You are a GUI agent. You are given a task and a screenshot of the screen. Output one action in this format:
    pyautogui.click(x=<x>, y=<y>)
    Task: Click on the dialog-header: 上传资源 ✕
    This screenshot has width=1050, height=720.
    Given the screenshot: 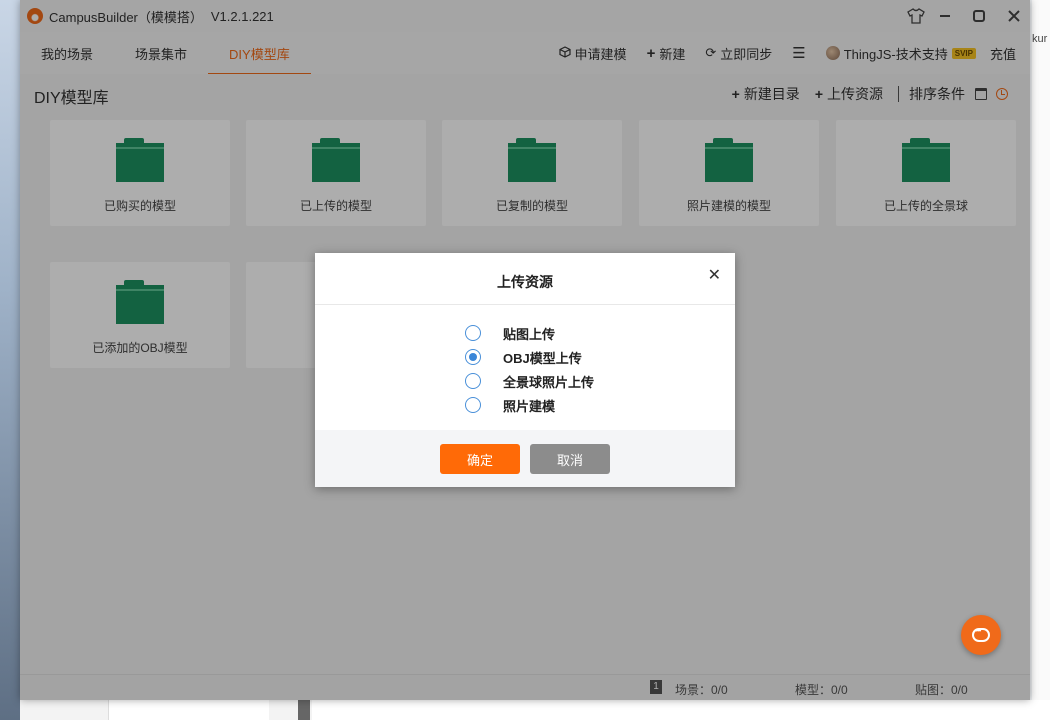 What is the action you would take?
    pyautogui.click(x=525, y=279)
    